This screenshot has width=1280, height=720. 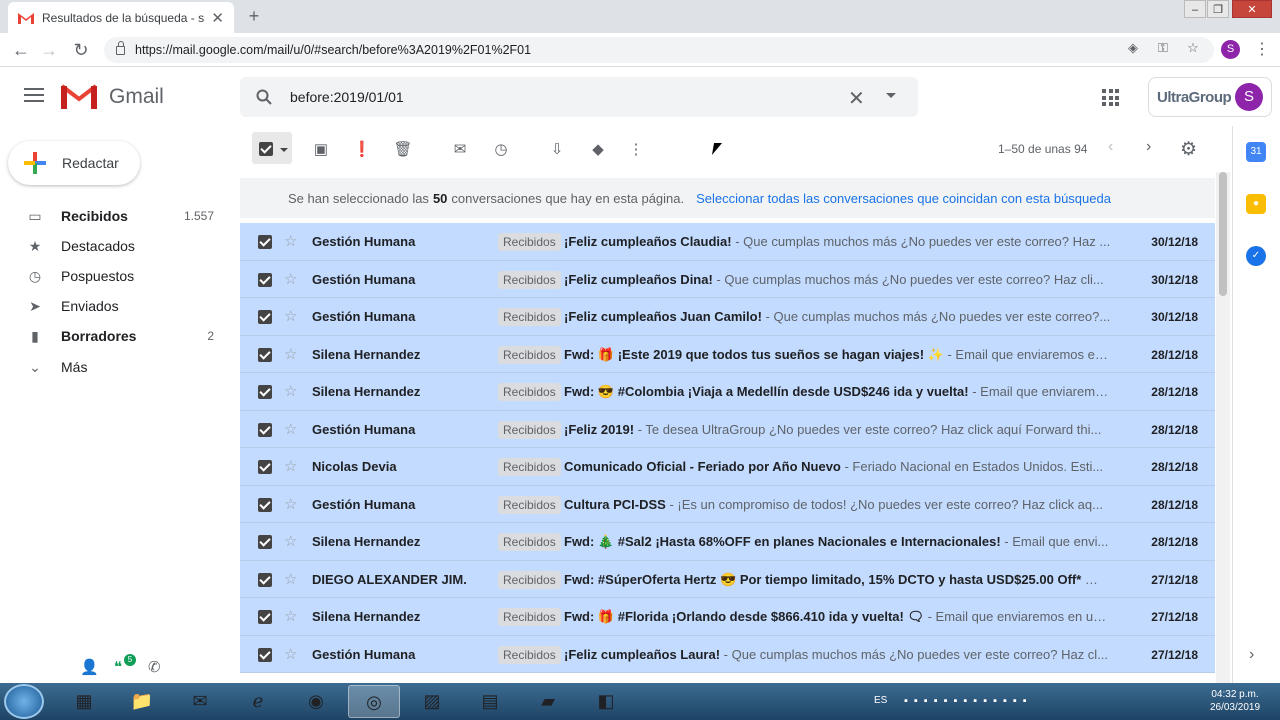 I want to click on system-clock: 04:32 p.m. 26/03/2019, so click(x=1235, y=701).